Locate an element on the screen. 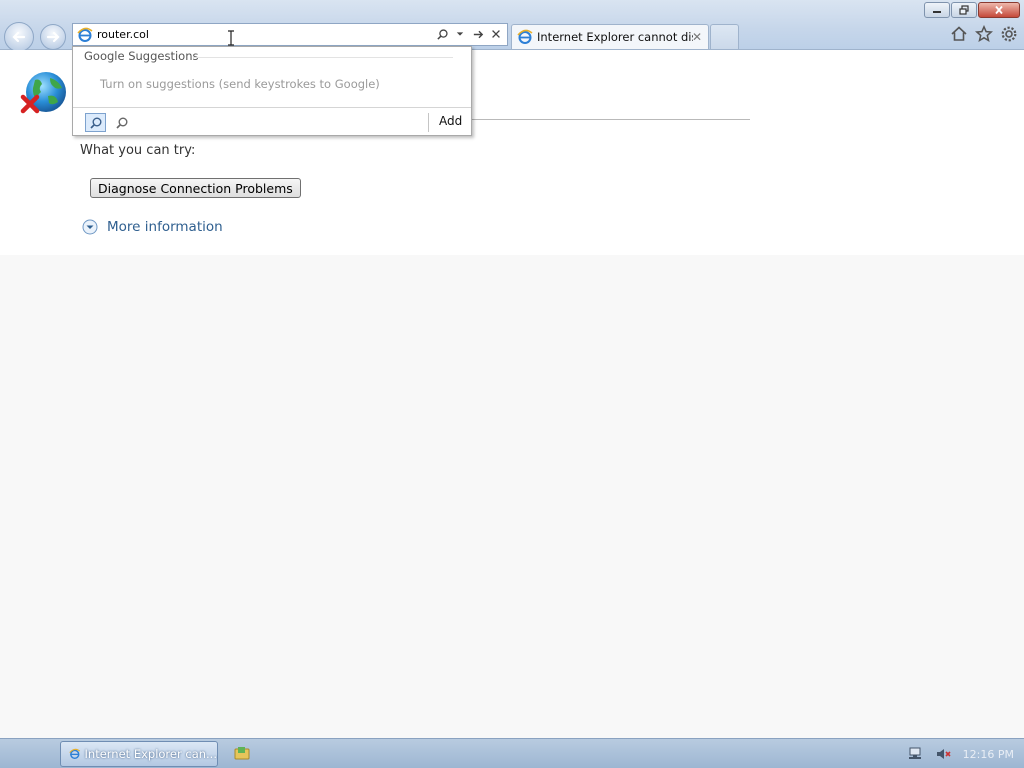  folder-flag-icon is located at coordinates (242, 753).